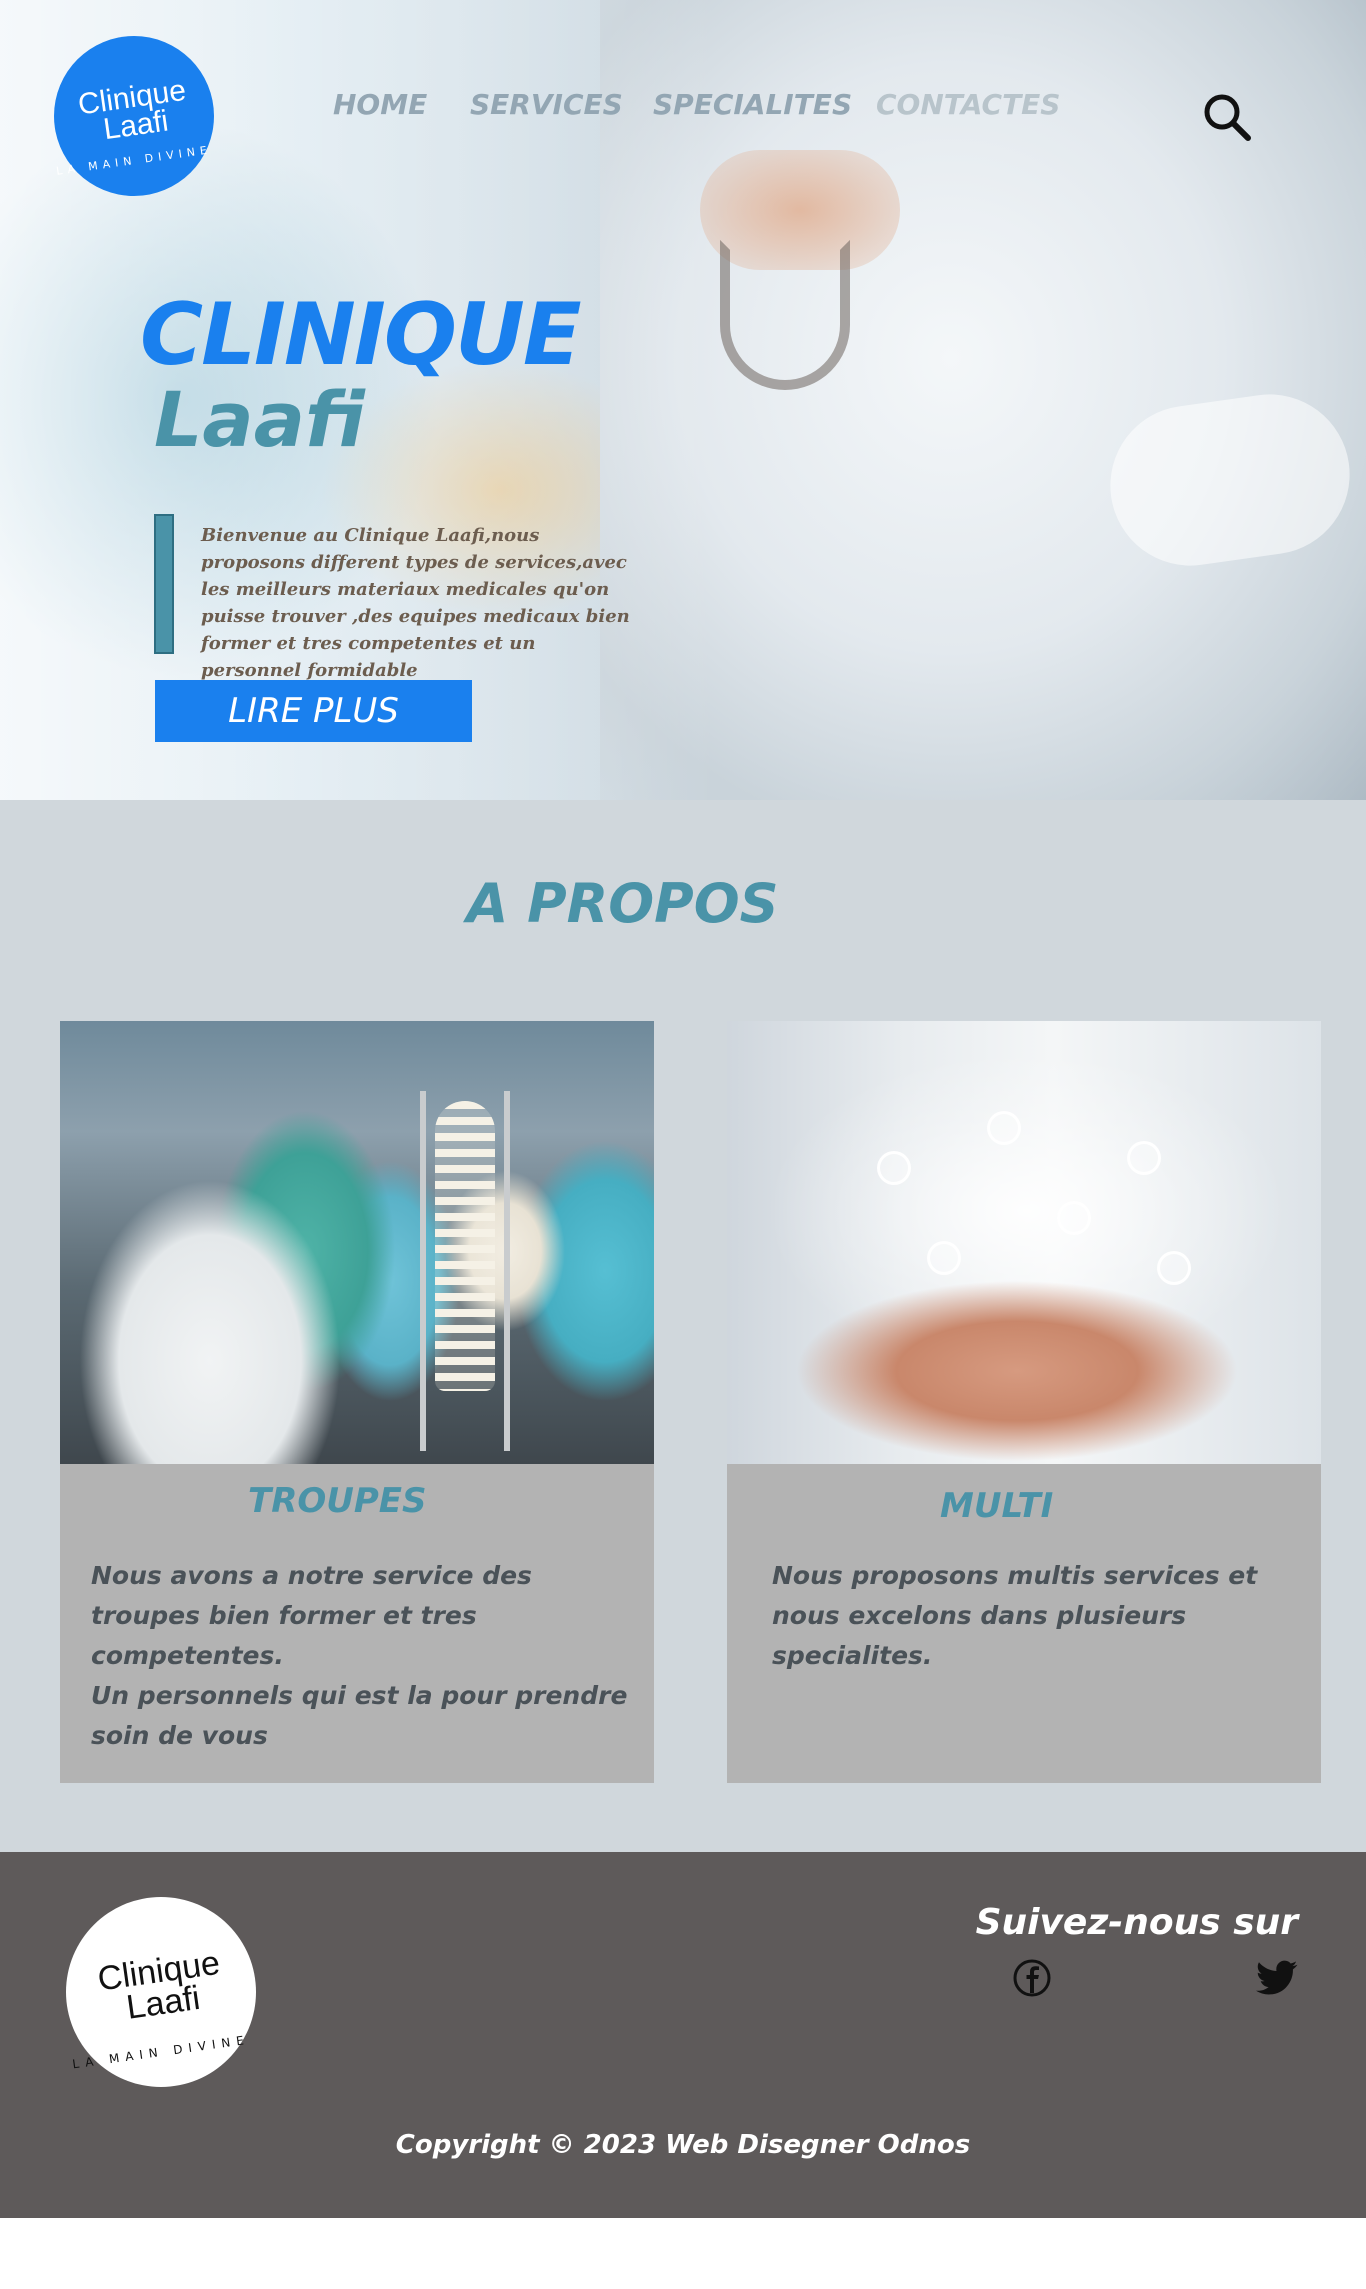 The width and height of the screenshot is (1366, 2289). Describe the element at coordinates (160, 1987) in the screenshot. I see `footer-logo-text: Clinique Laafi` at that location.